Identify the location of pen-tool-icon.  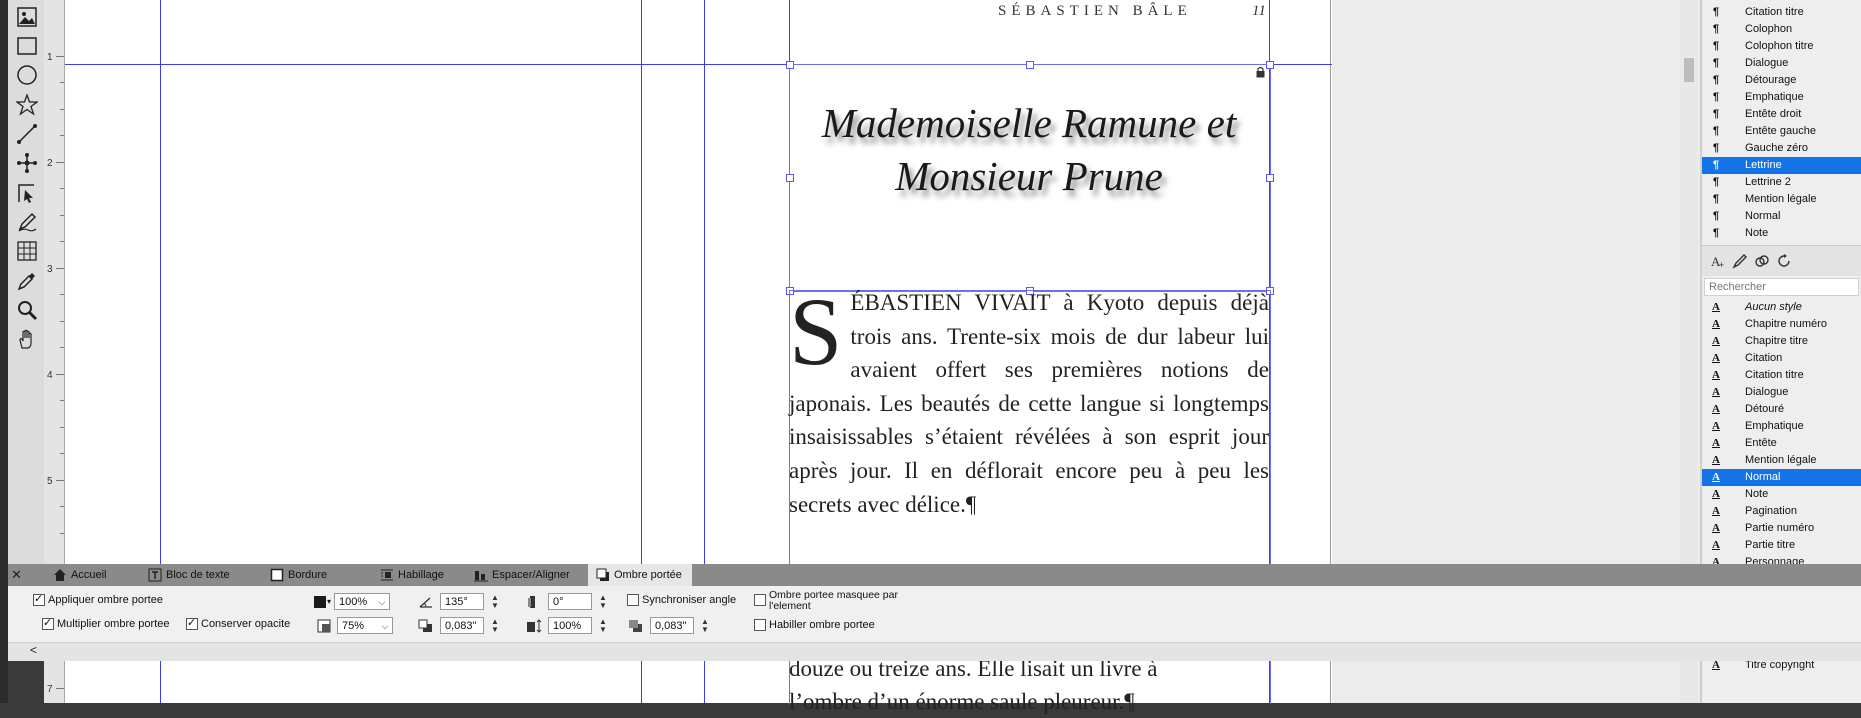
(27, 163).